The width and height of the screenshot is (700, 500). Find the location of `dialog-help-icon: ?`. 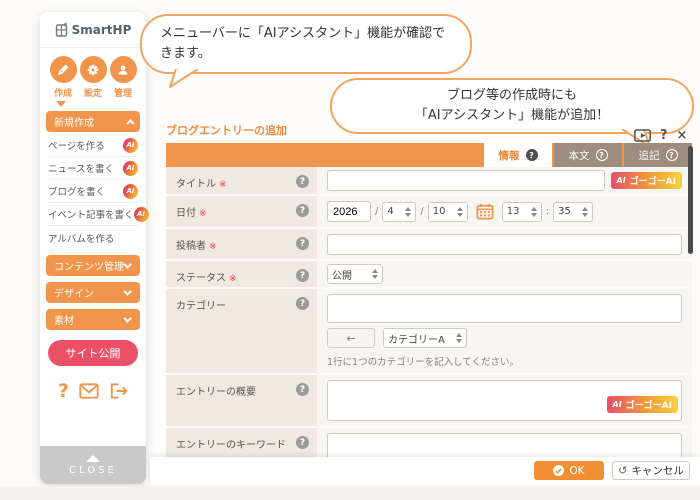

dialog-help-icon: ? is located at coordinates (664, 135).